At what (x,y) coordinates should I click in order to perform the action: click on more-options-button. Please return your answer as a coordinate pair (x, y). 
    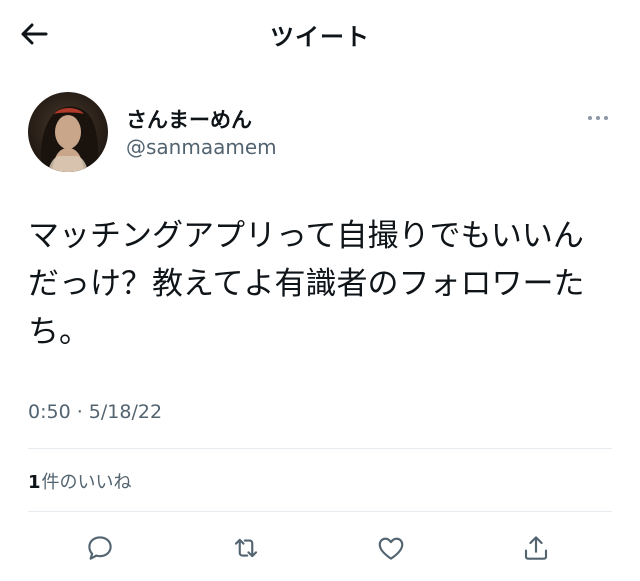
    Looking at the image, I should click on (598, 118).